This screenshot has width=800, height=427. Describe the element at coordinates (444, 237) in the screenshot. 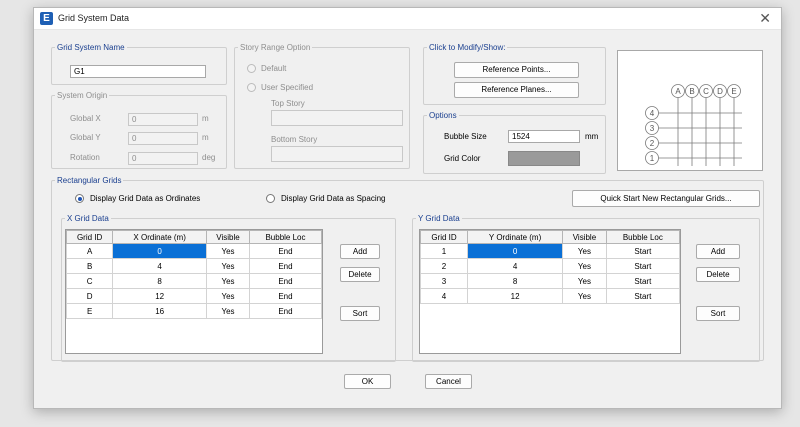

I see `y-header-cell: Grid ID` at that location.